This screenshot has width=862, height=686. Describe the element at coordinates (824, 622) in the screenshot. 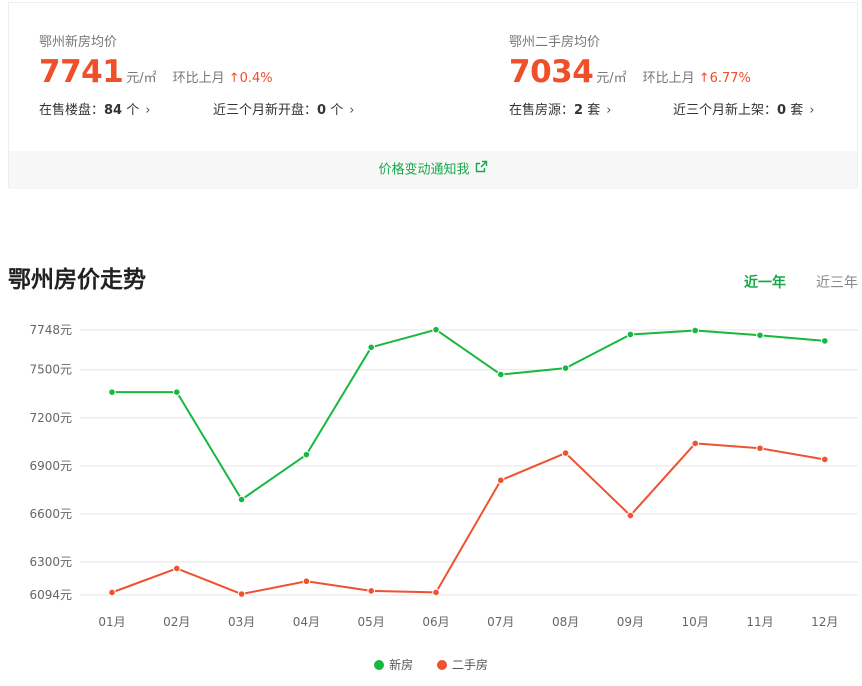

I see `x-tick-label: 12月` at that location.